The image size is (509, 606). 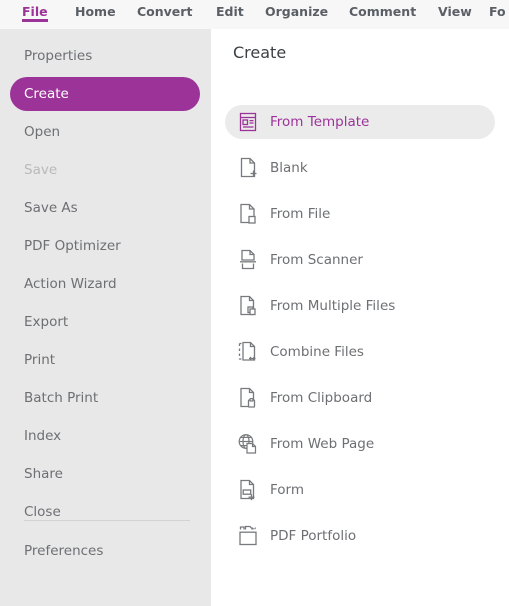 I want to click on sidebar-item-action-wizard: Action Wizard, so click(x=105, y=284).